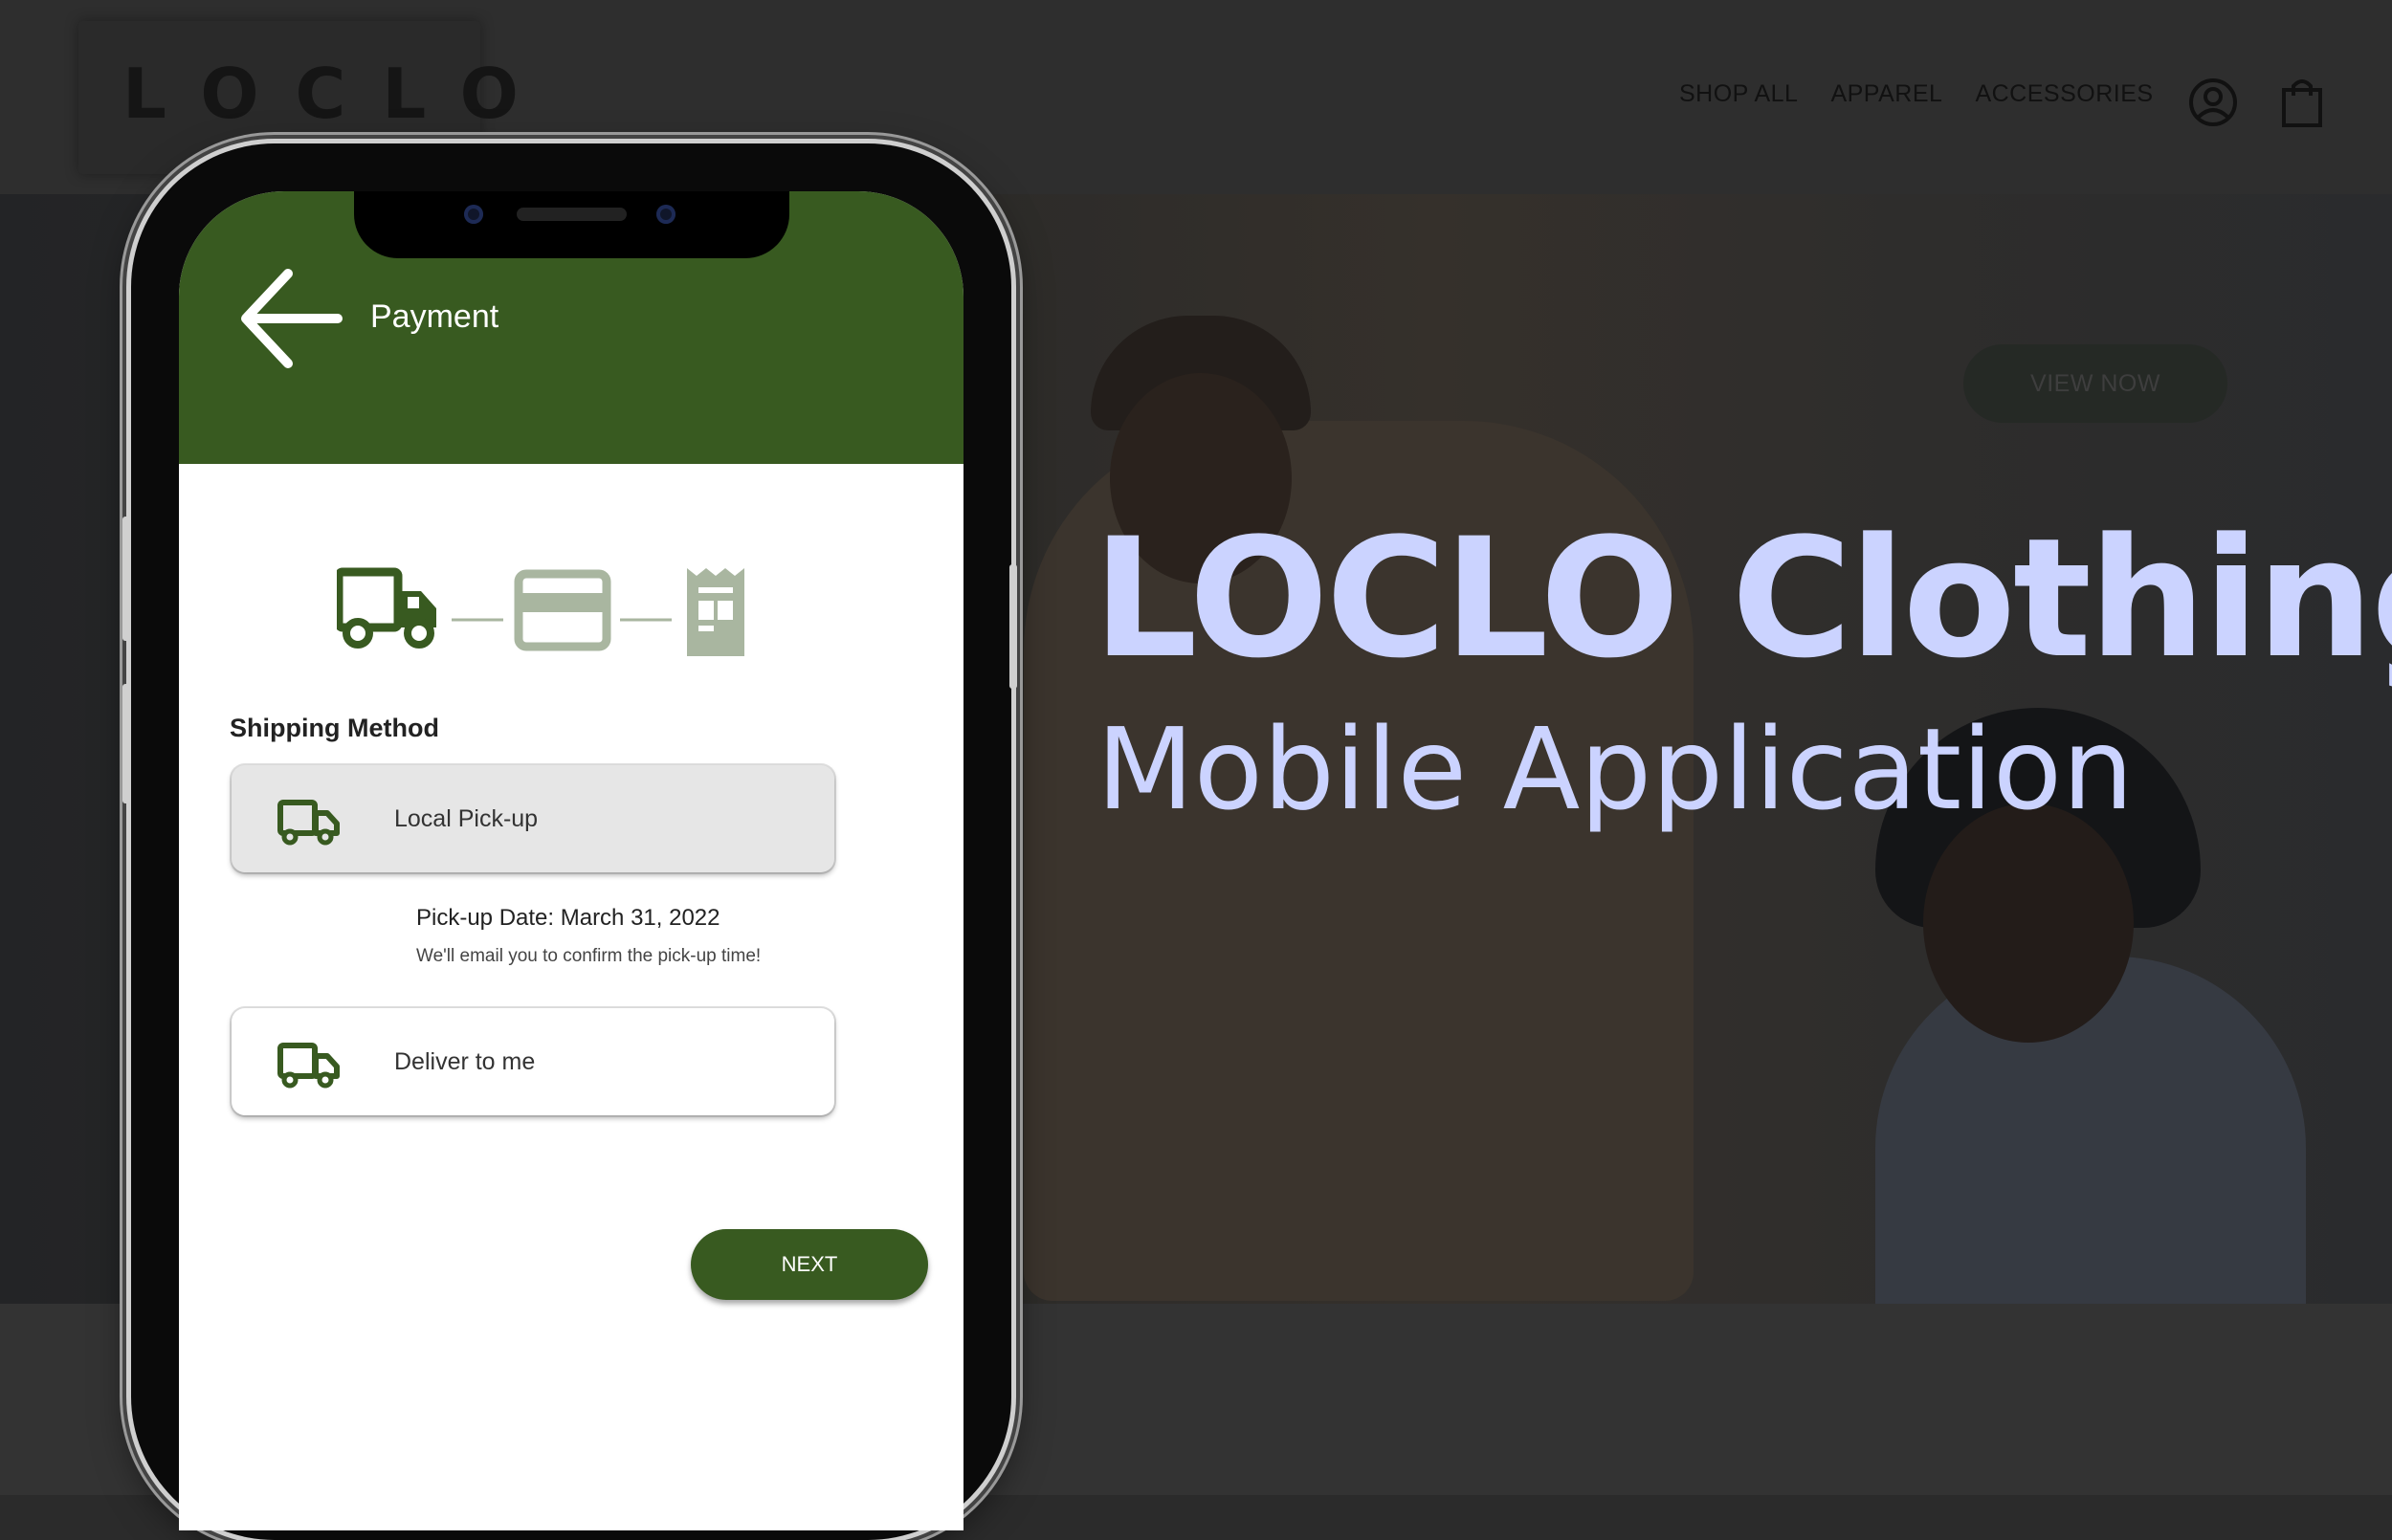 This screenshot has height=1540, width=2392. Describe the element at coordinates (568, 918) in the screenshot. I see `pickup-date: Pick-up Date: March 31, 2022` at that location.